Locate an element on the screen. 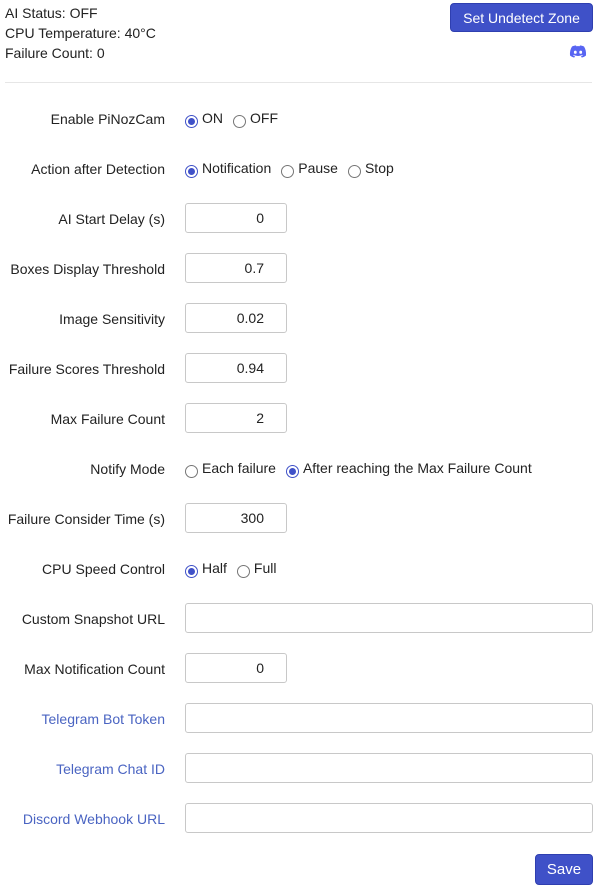 The height and width of the screenshot is (890, 597). telegram-bot-token-row: Telegram Bot Token is located at coordinates (298, 719).